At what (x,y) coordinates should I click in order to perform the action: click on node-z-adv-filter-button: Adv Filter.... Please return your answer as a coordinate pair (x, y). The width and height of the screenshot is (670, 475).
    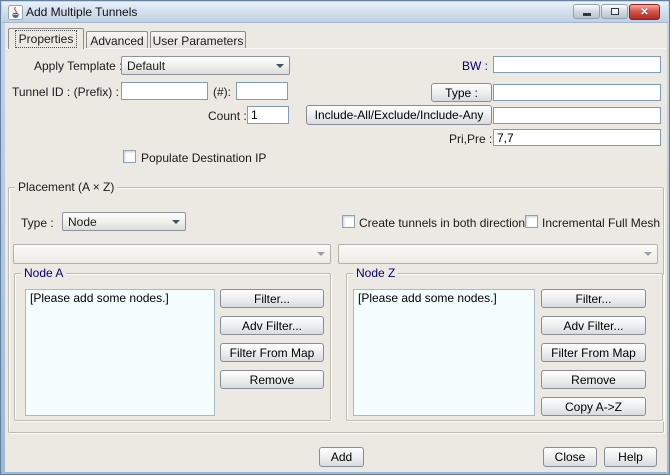
    Looking at the image, I should click on (593, 325).